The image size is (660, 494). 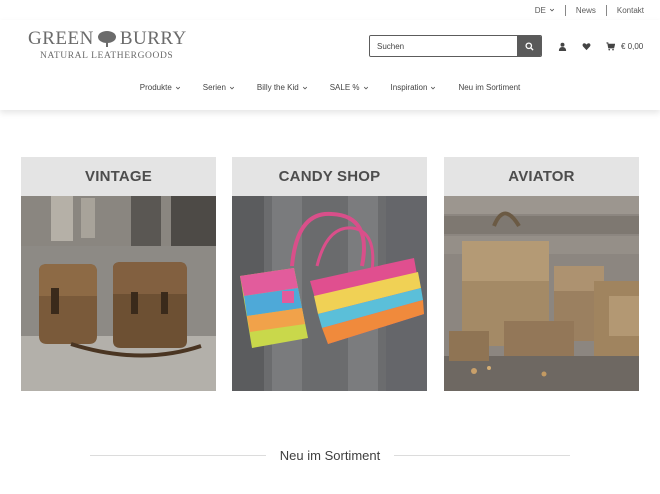 I want to click on logo-word-burry: BURRY, so click(x=153, y=38).